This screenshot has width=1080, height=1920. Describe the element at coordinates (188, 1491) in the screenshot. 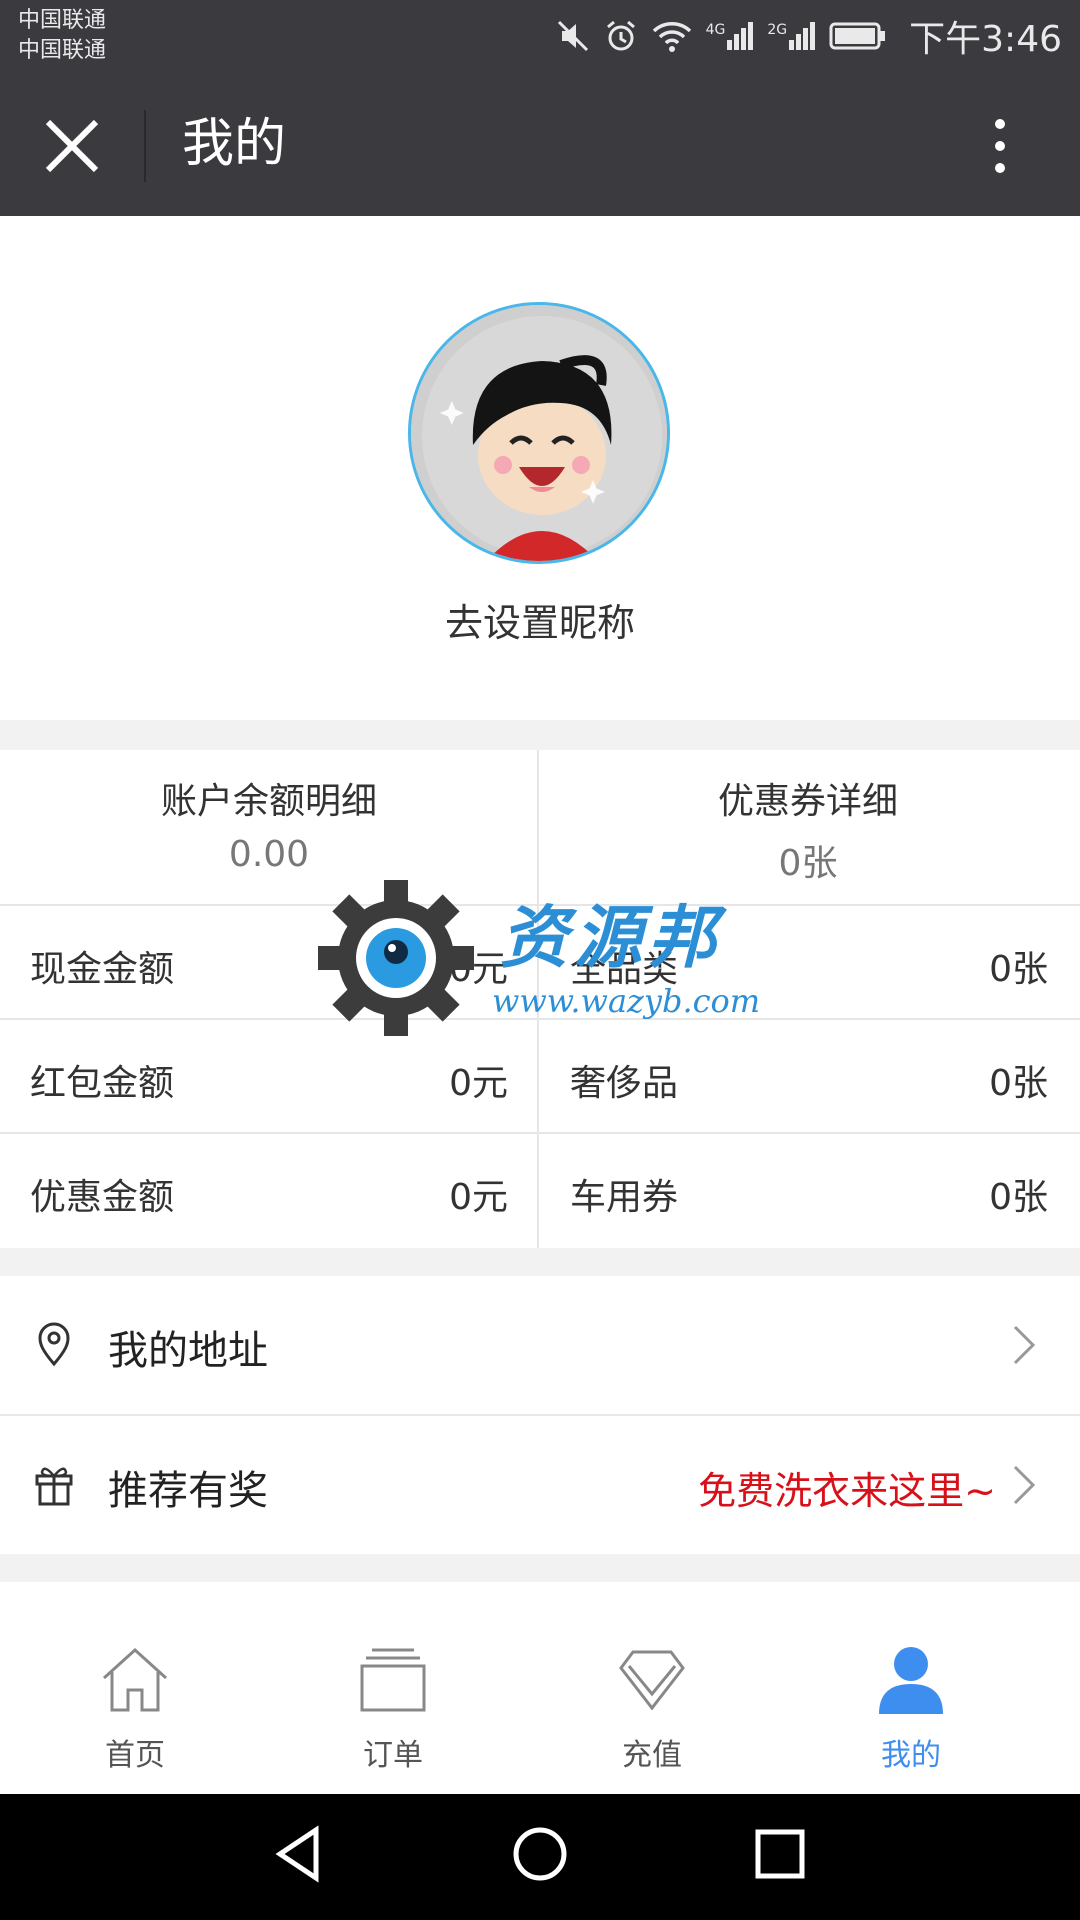

I see `menu-label: 推荐有奖` at that location.